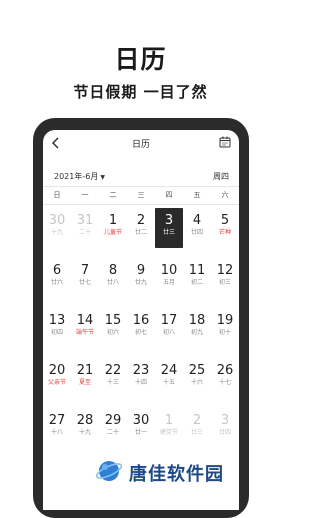 The height and width of the screenshot is (518, 320). What do you see at coordinates (176, 474) in the screenshot?
I see `watermark-text: 唐佳软件园` at bounding box center [176, 474].